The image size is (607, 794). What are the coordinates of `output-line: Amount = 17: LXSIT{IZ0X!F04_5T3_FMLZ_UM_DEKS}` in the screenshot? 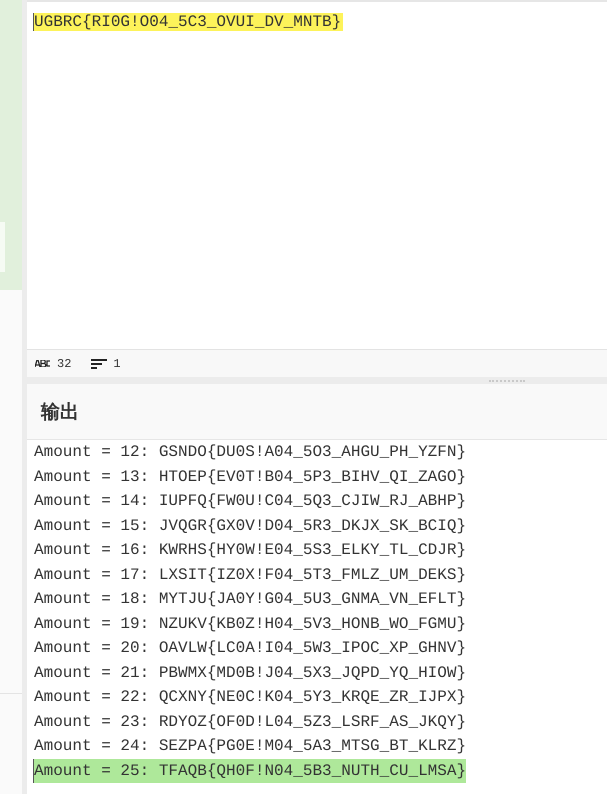 It's located at (249, 575).